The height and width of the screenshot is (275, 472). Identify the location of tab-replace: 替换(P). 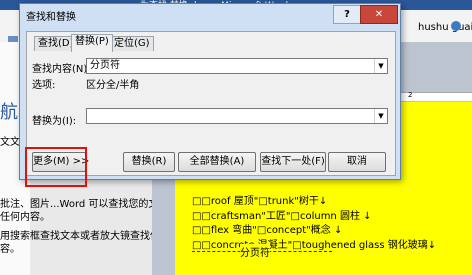
(92, 43).